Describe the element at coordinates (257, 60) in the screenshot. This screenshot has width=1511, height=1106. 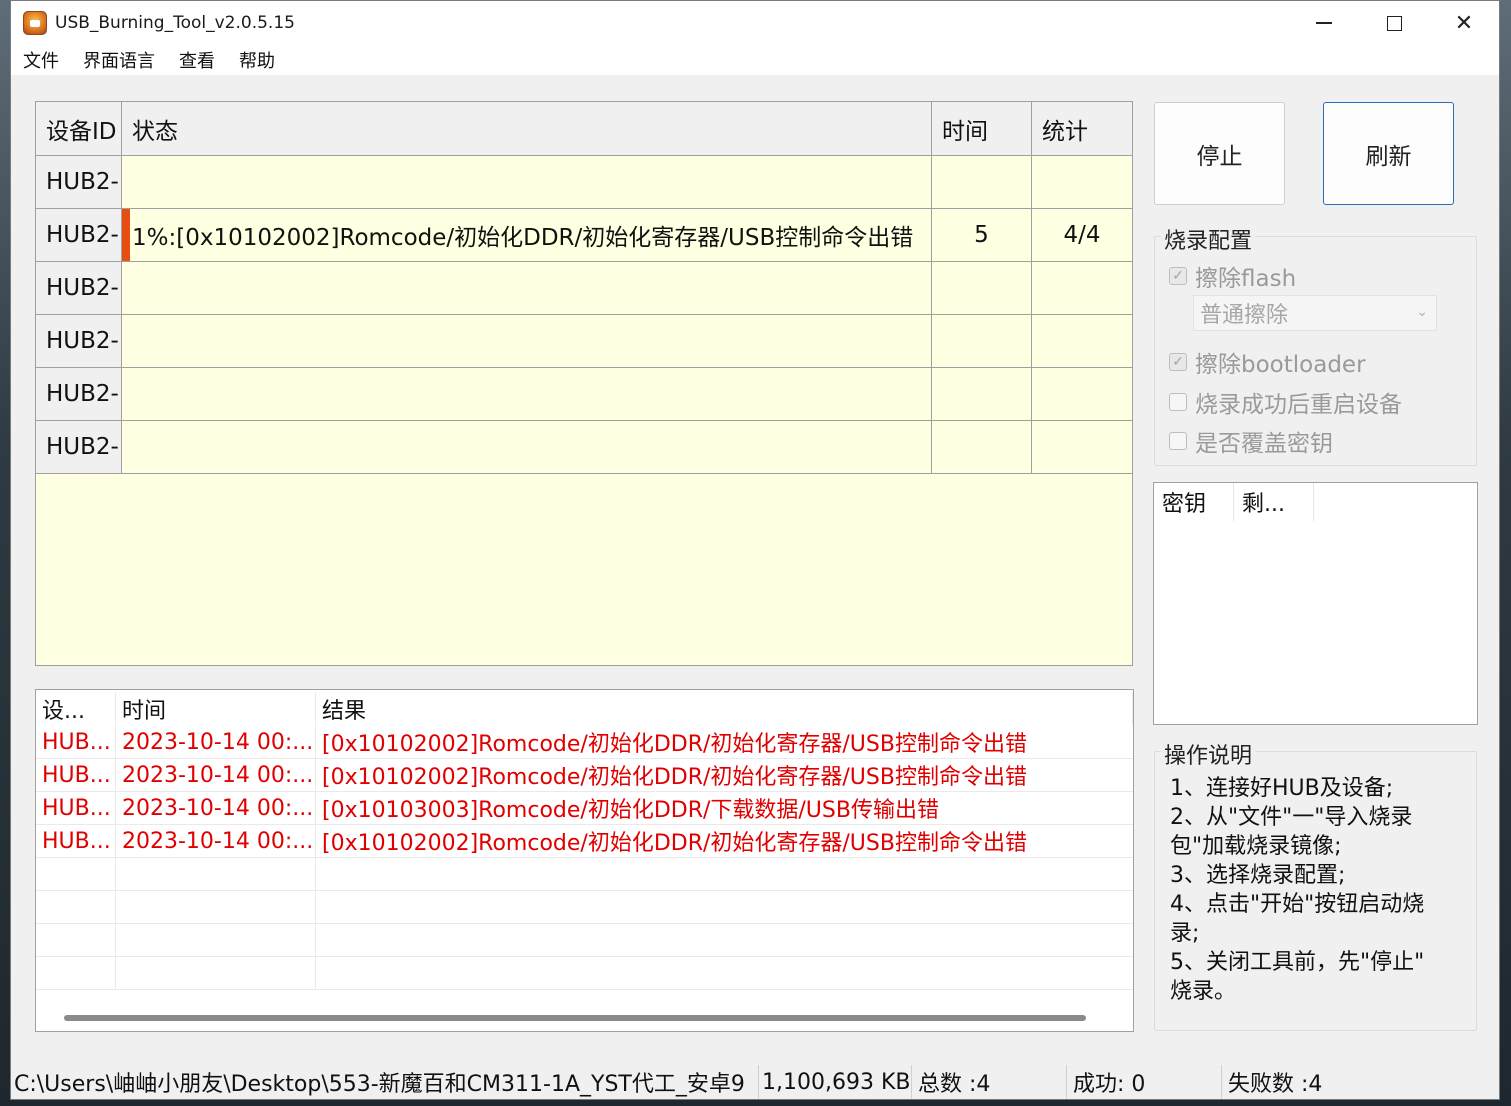
I see `menu-help: 帮助` at that location.